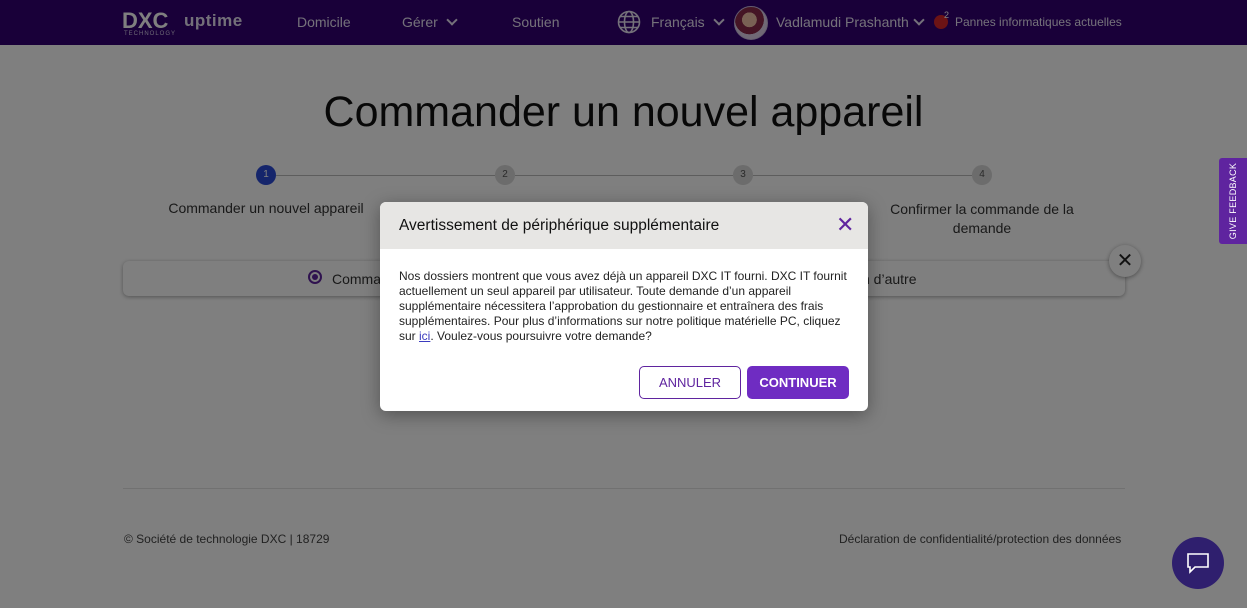 Image resolution: width=1247 pixels, height=608 pixels. I want to click on continue-button: CONTINUER, so click(798, 382).